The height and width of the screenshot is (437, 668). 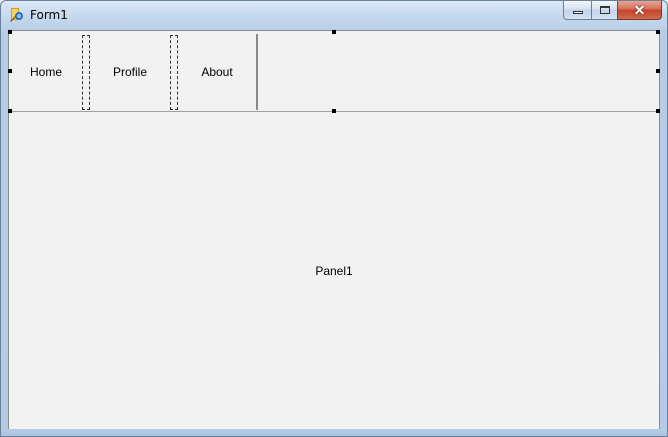 I want to click on maximize-button, so click(x=604, y=10).